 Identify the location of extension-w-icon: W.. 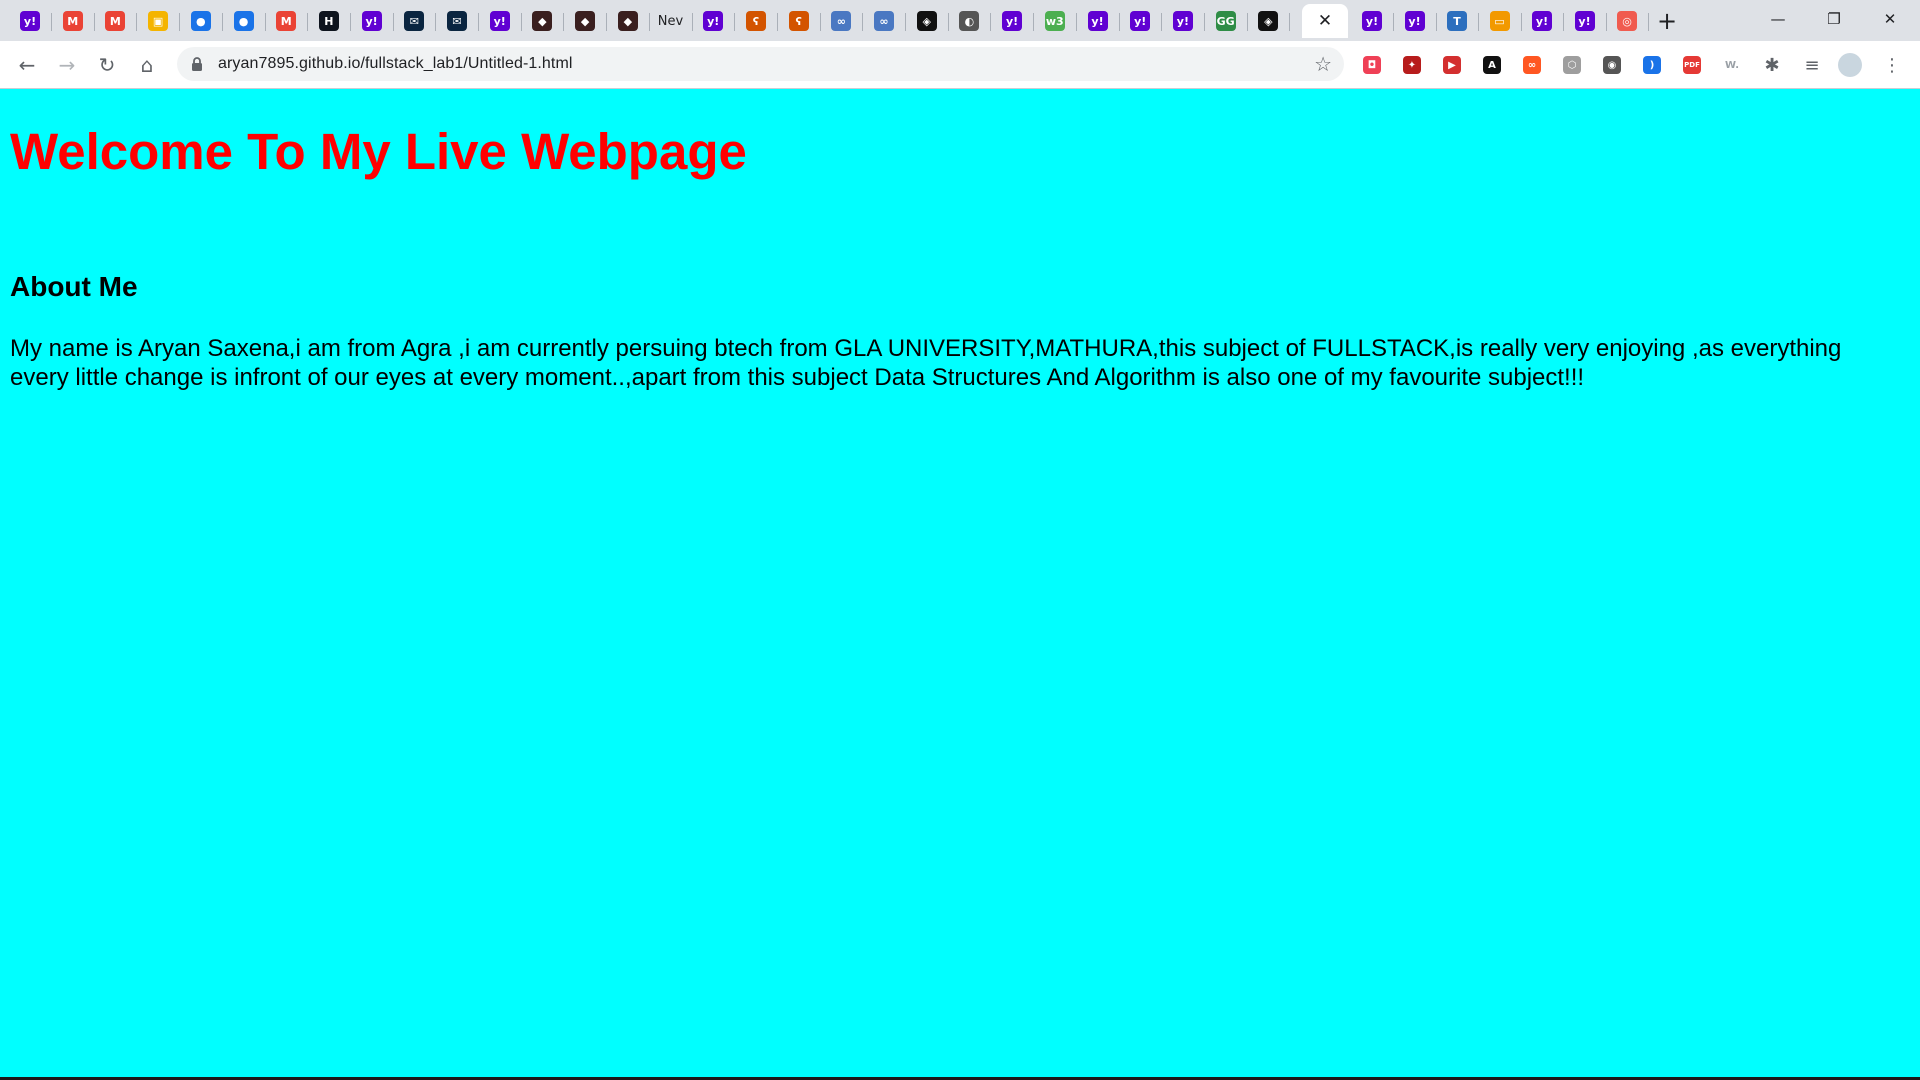
(1732, 65).